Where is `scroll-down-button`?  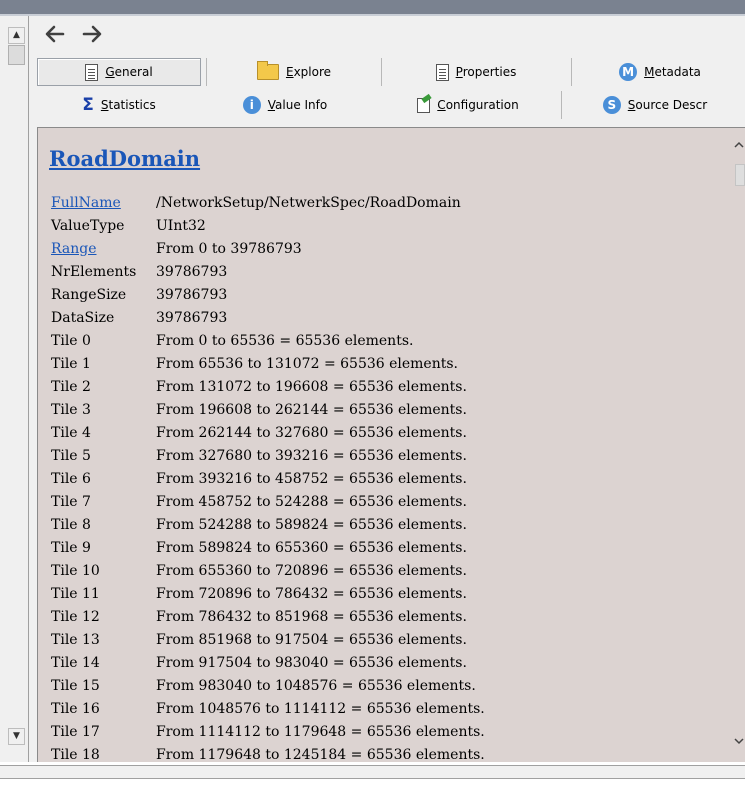
scroll-down-button is located at coordinates (739, 741).